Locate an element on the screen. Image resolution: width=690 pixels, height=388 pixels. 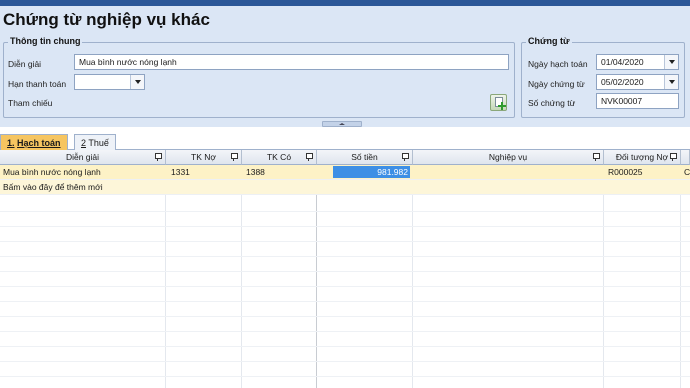
cell-amount: 981.982 is located at coordinates (371, 172).